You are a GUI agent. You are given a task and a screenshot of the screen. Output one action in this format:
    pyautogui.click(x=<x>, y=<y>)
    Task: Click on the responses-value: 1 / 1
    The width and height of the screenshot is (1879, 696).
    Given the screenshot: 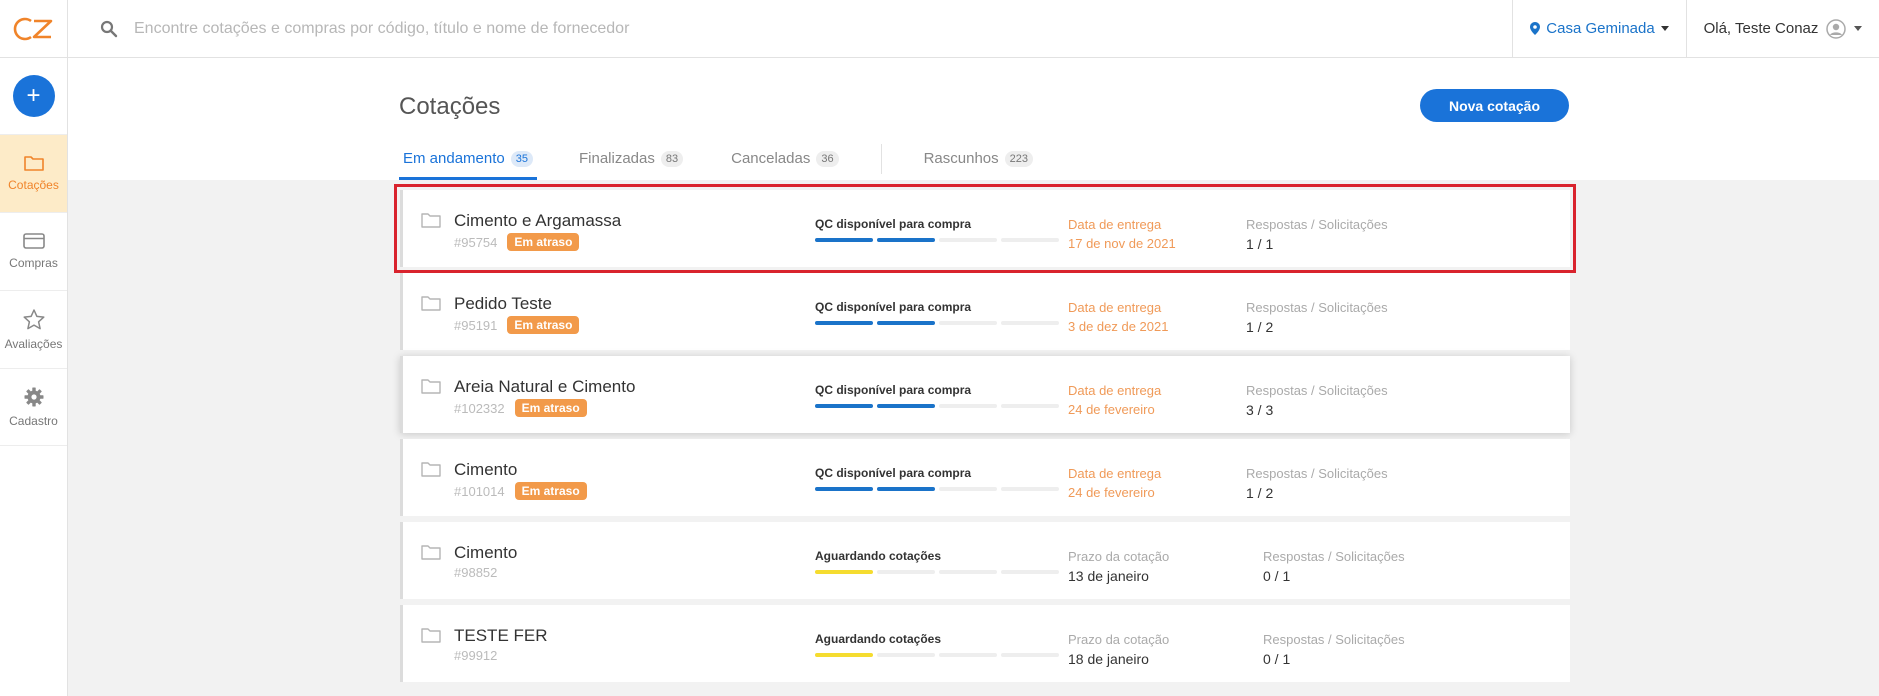 What is the action you would take?
    pyautogui.click(x=1260, y=244)
    